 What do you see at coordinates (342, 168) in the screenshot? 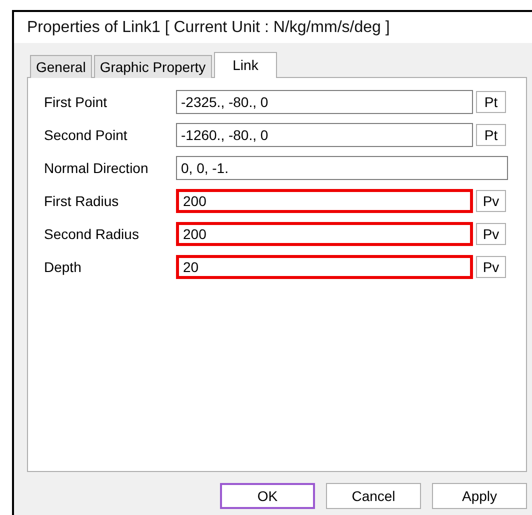
I see `input-field: 0, 0, -1.` at bounding box center [342, 168].